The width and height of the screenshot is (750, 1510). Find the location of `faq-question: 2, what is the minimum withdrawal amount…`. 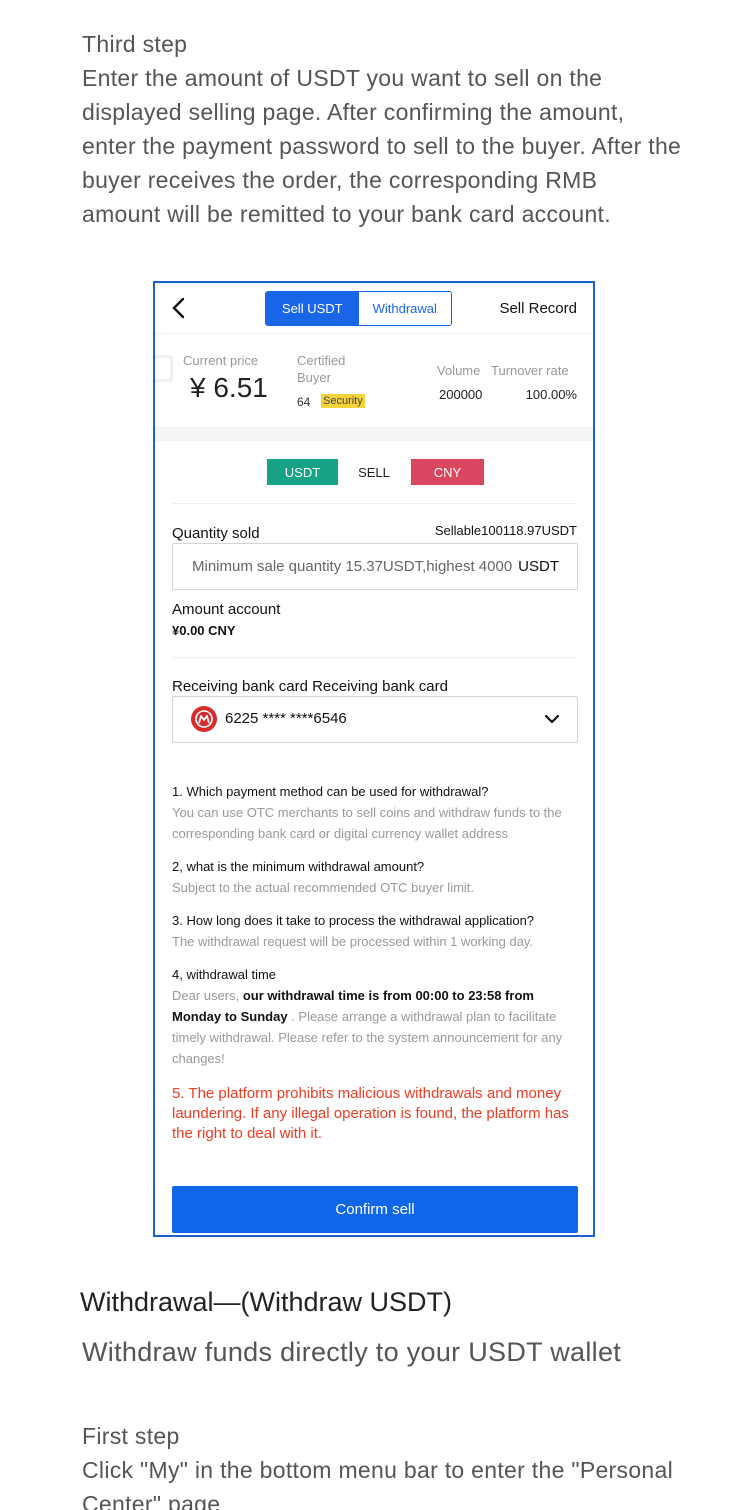

faq-question: 2, what is the minimum withdrawal amount… is located at coordinates (298, 866).